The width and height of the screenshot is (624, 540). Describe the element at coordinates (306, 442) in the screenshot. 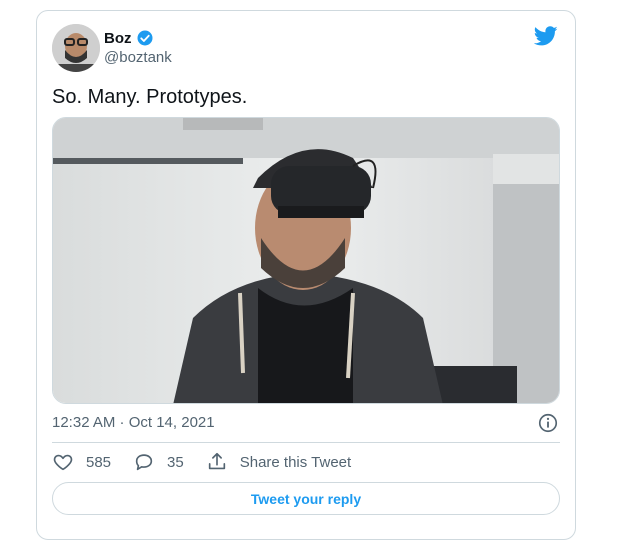

I see `divider` at that location.